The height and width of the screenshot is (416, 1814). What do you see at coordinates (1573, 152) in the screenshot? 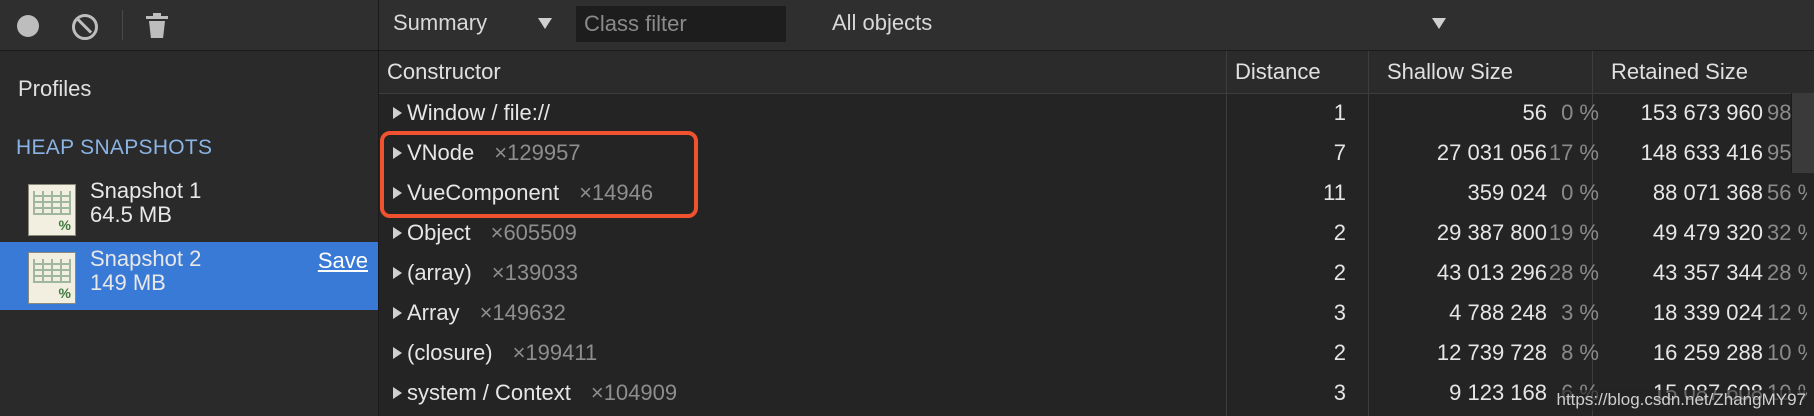
I see `shallow-size-percent: 17 %` at bounding box center [1573, 152].